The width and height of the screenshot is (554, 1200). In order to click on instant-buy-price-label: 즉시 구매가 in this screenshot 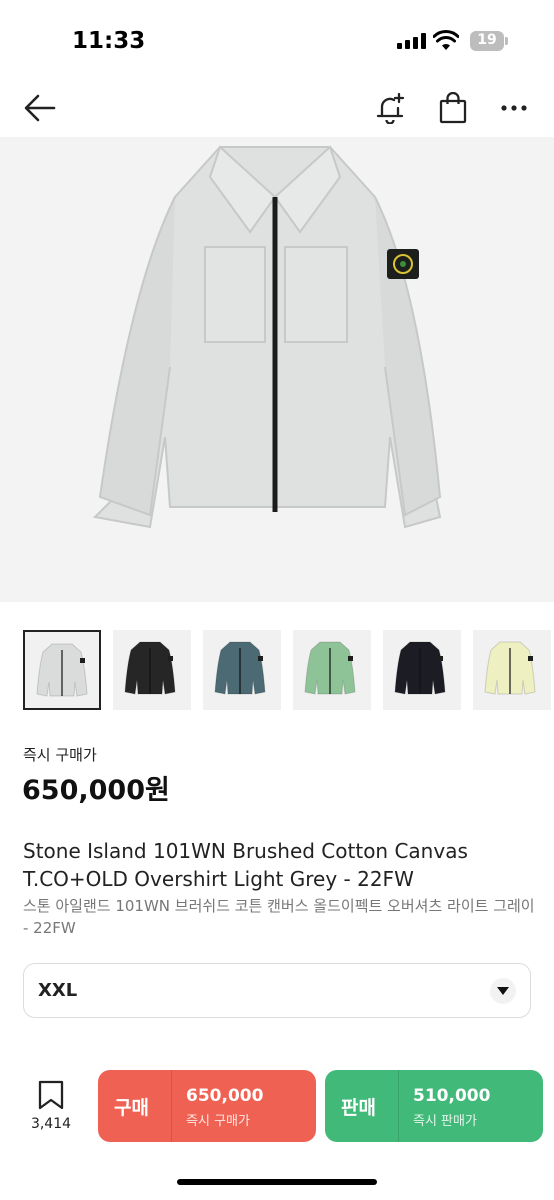, I will do `click(60, 755)`.